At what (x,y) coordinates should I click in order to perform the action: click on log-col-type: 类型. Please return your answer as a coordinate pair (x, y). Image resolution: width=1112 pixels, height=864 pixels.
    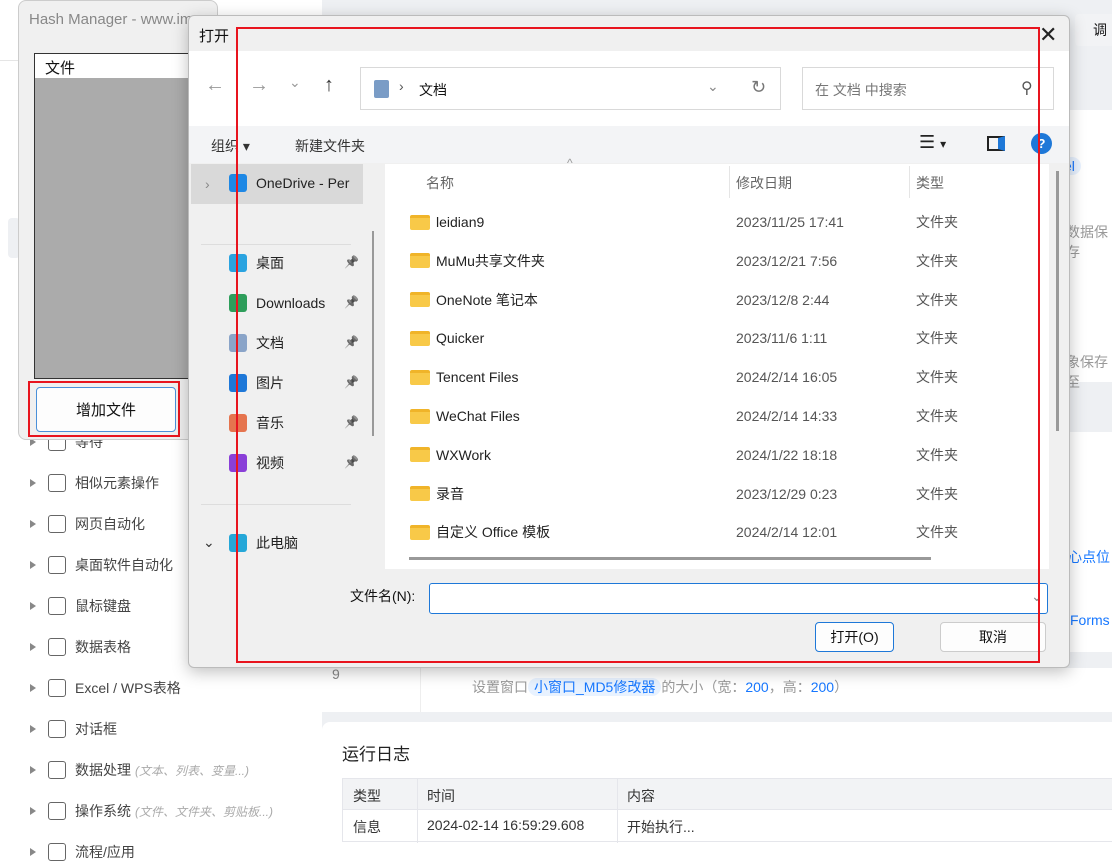
    Looking at the image, I should click on (367, 796).